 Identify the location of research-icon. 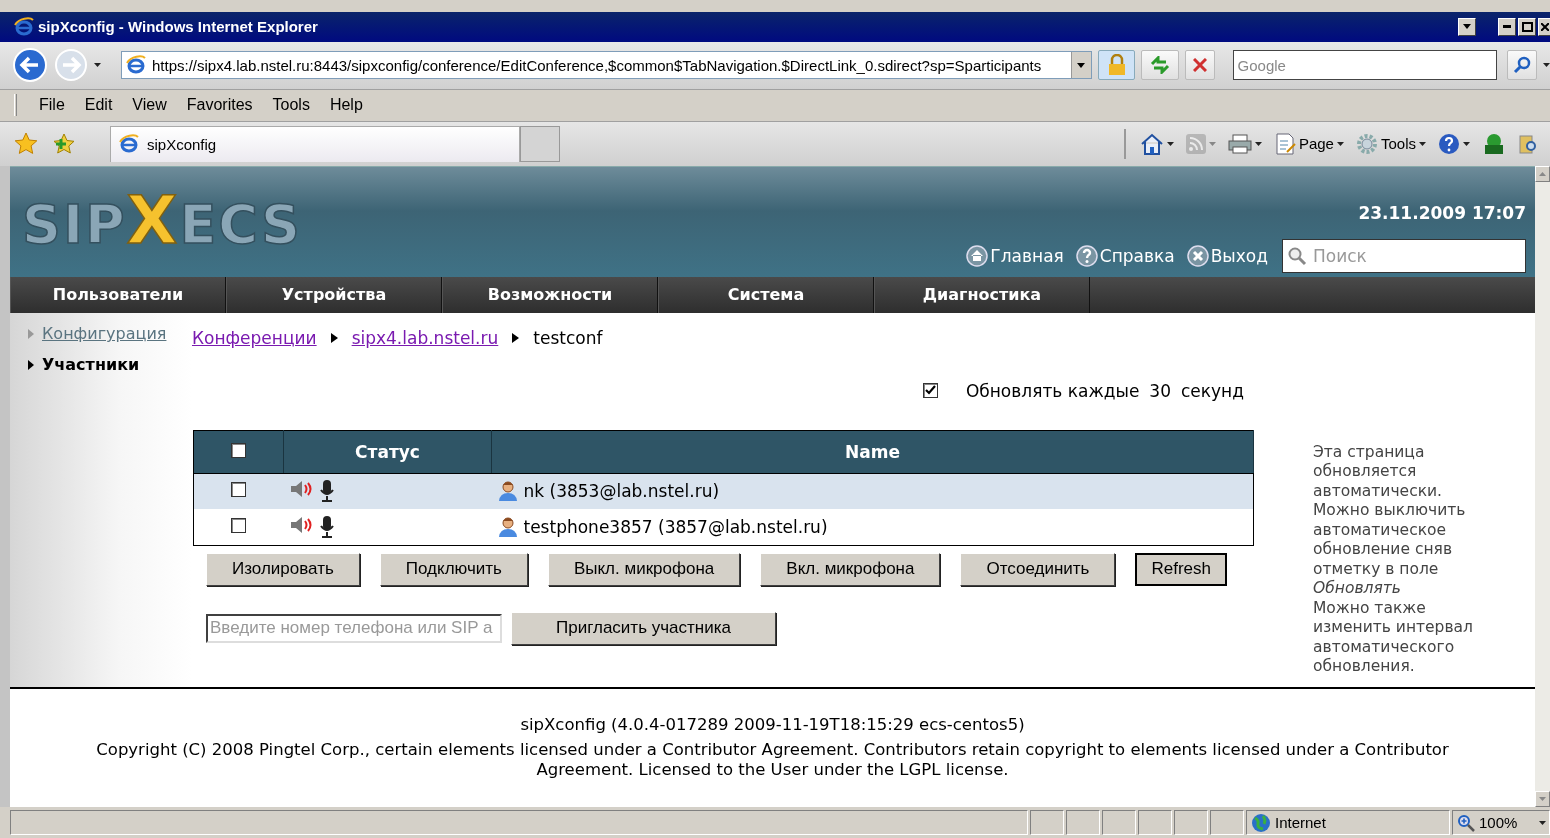
(1528, 143).